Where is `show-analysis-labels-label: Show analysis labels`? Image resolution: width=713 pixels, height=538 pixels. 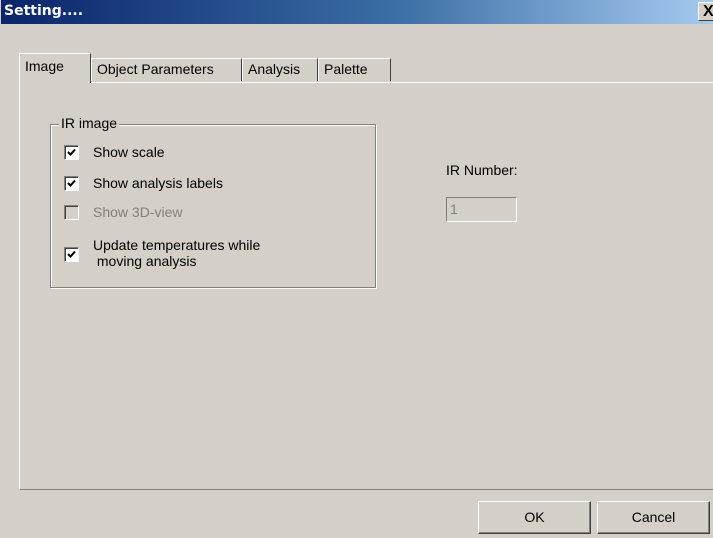
show-analysis-labels-label: Show analysis labels is located at coordinates (158, 183).